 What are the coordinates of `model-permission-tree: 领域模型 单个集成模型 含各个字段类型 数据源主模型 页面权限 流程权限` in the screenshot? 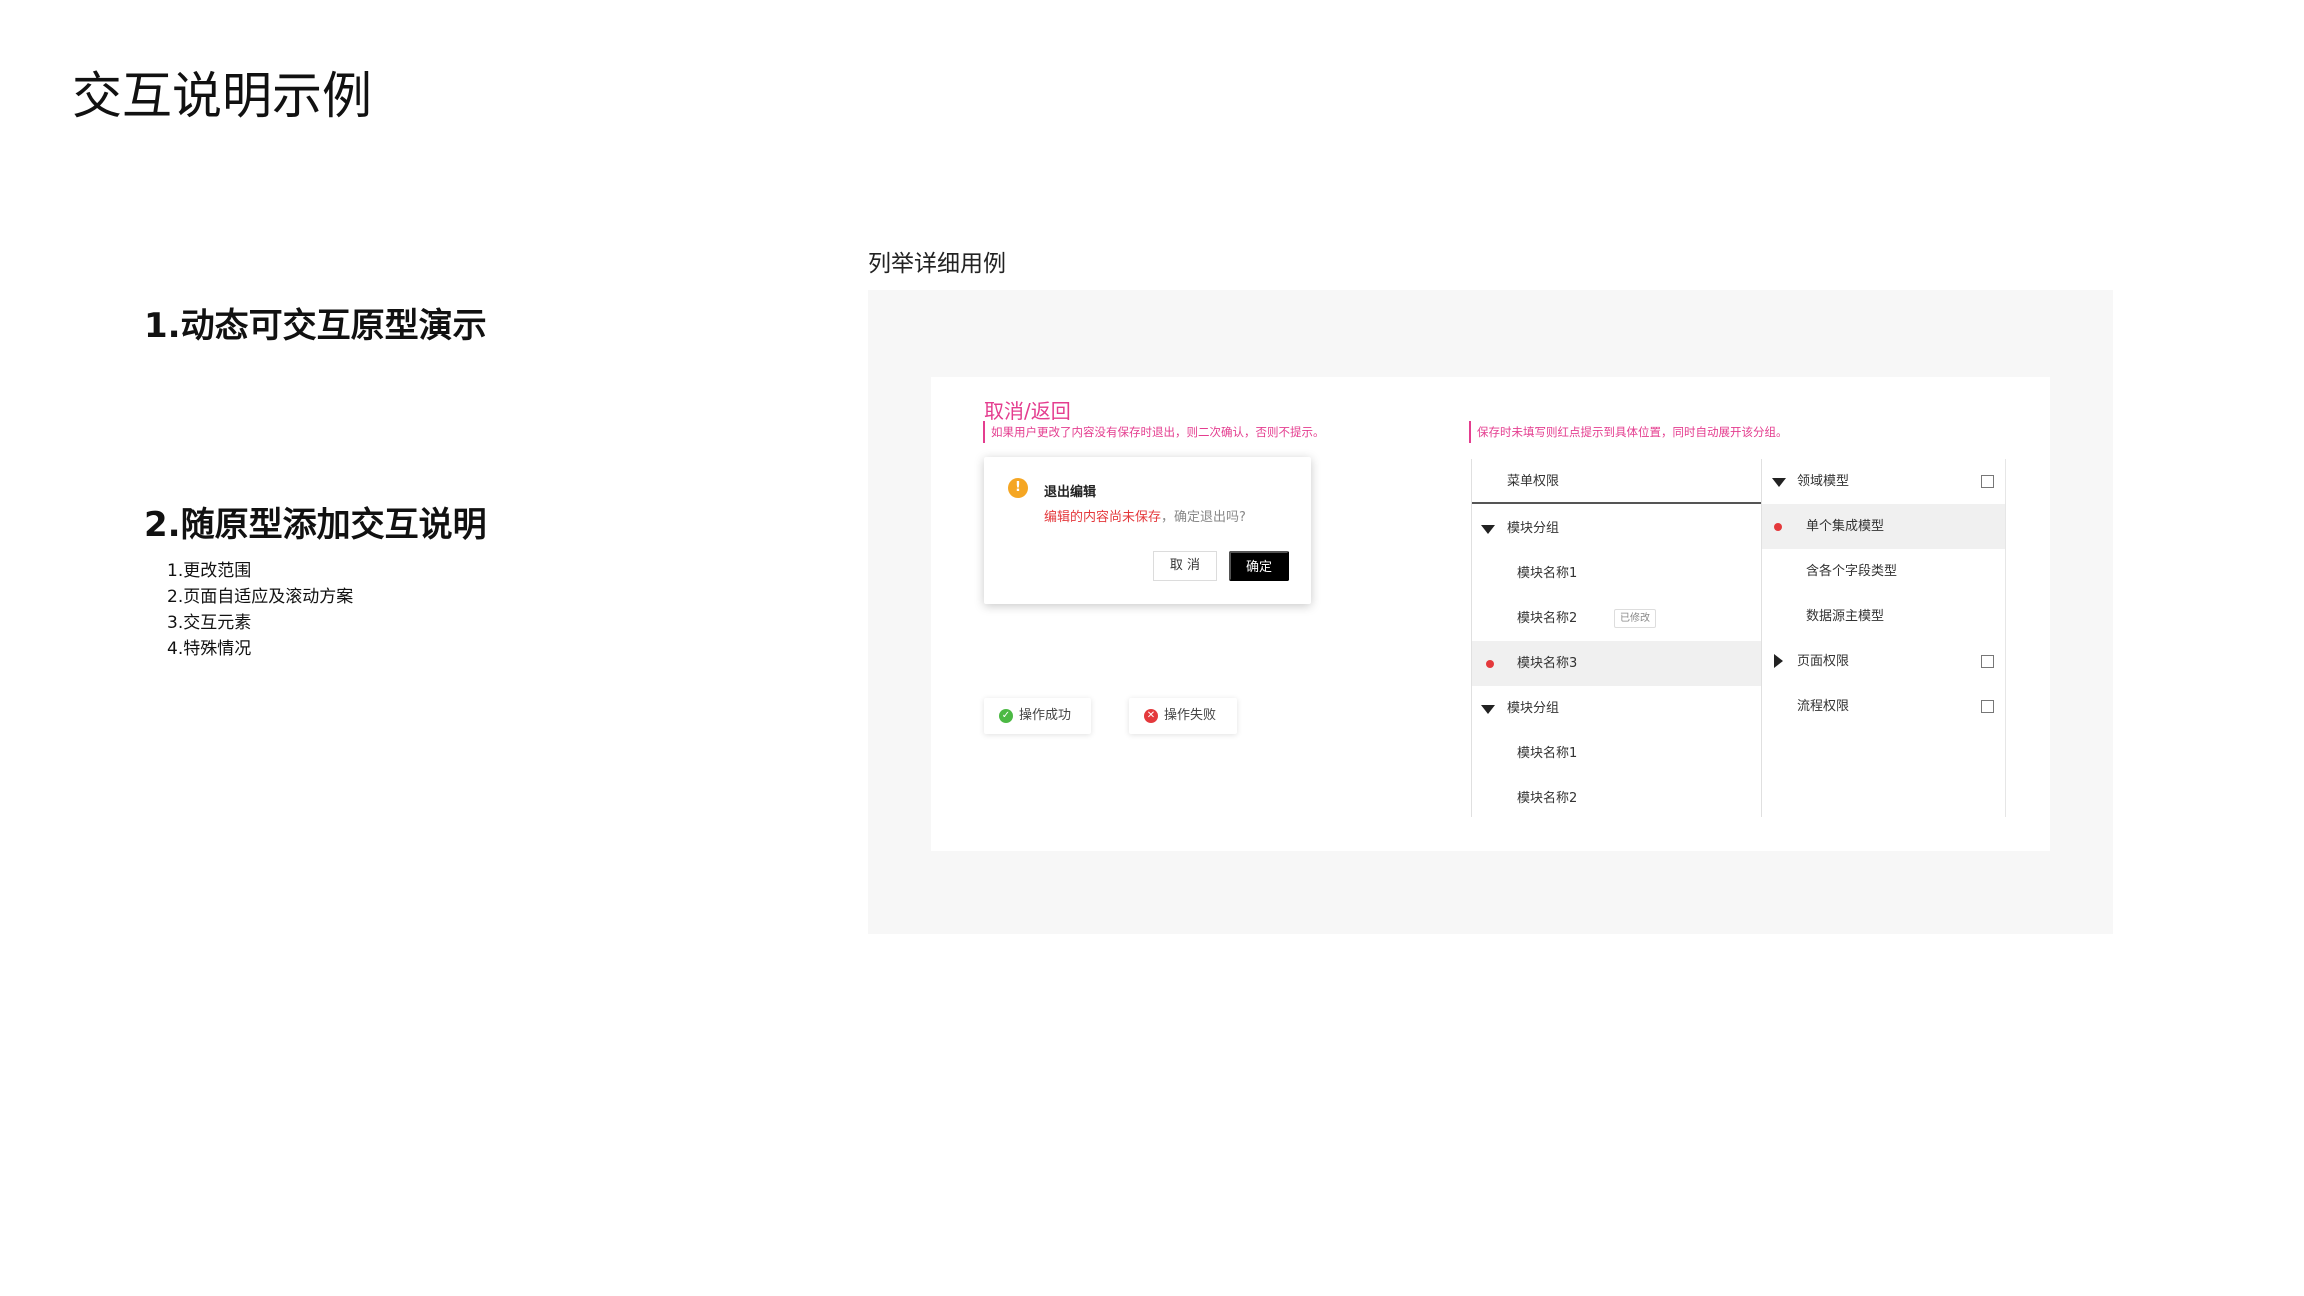 It's located at (1884, 638).